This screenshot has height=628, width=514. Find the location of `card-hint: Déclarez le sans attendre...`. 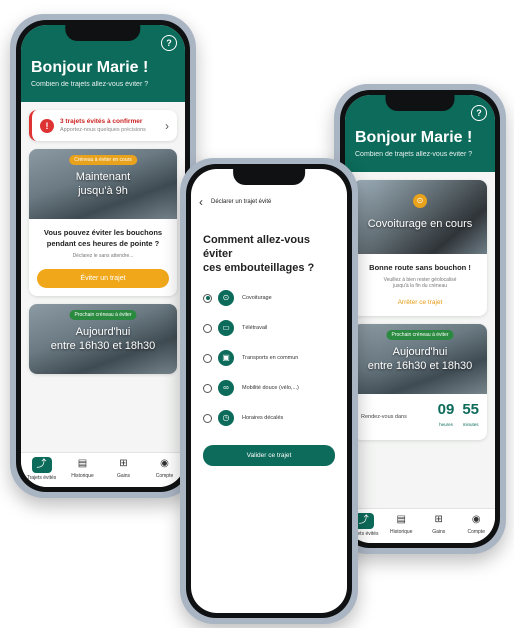

card-hint: Déclarez le sans attendre... is located at coordinates (103, 256).